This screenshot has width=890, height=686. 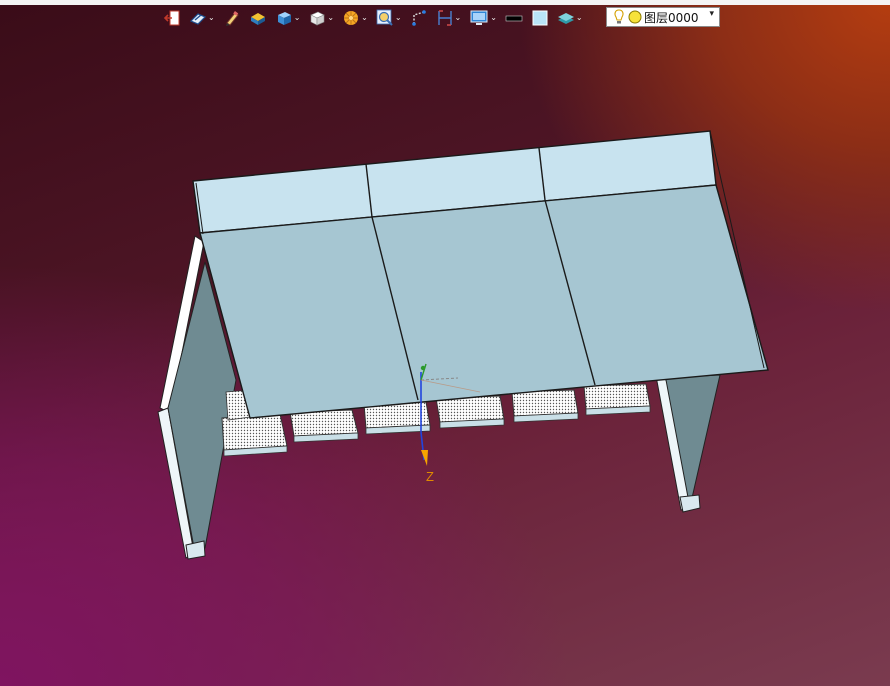 What do you see at coordinates (430, 476) in the screenshot?
I see `z-axis-label: Z` at bounding box center [430, 476].